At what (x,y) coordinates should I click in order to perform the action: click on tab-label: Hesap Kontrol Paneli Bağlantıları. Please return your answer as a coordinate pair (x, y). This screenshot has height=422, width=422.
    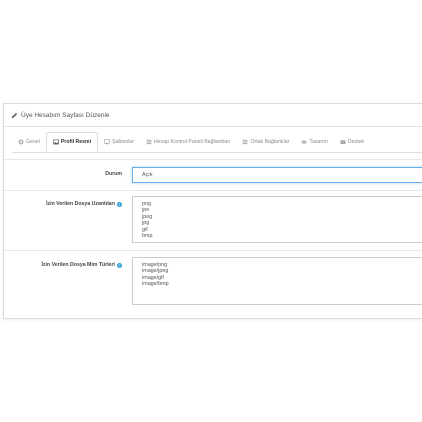
    Looking at the image, I should click on (192, 142).